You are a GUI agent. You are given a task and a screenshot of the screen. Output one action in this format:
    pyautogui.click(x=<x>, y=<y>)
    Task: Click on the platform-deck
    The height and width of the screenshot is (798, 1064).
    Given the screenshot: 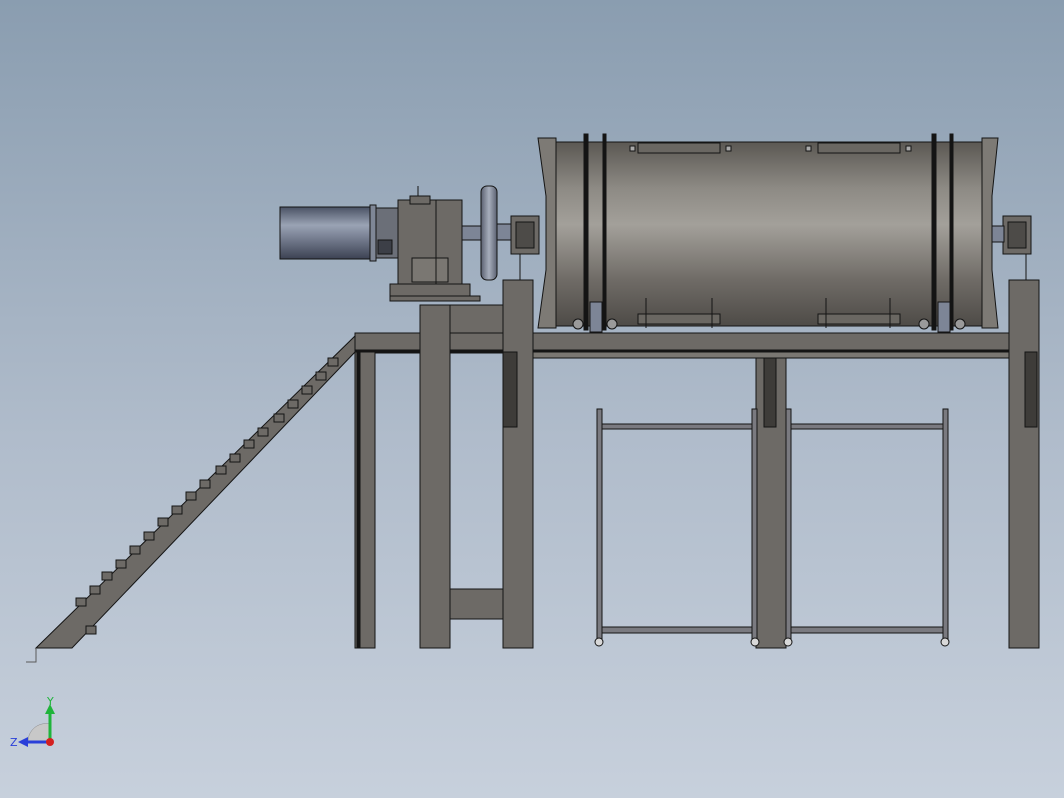 What is the action you would take?
    pyautogui.click(x=696, y=342)
    